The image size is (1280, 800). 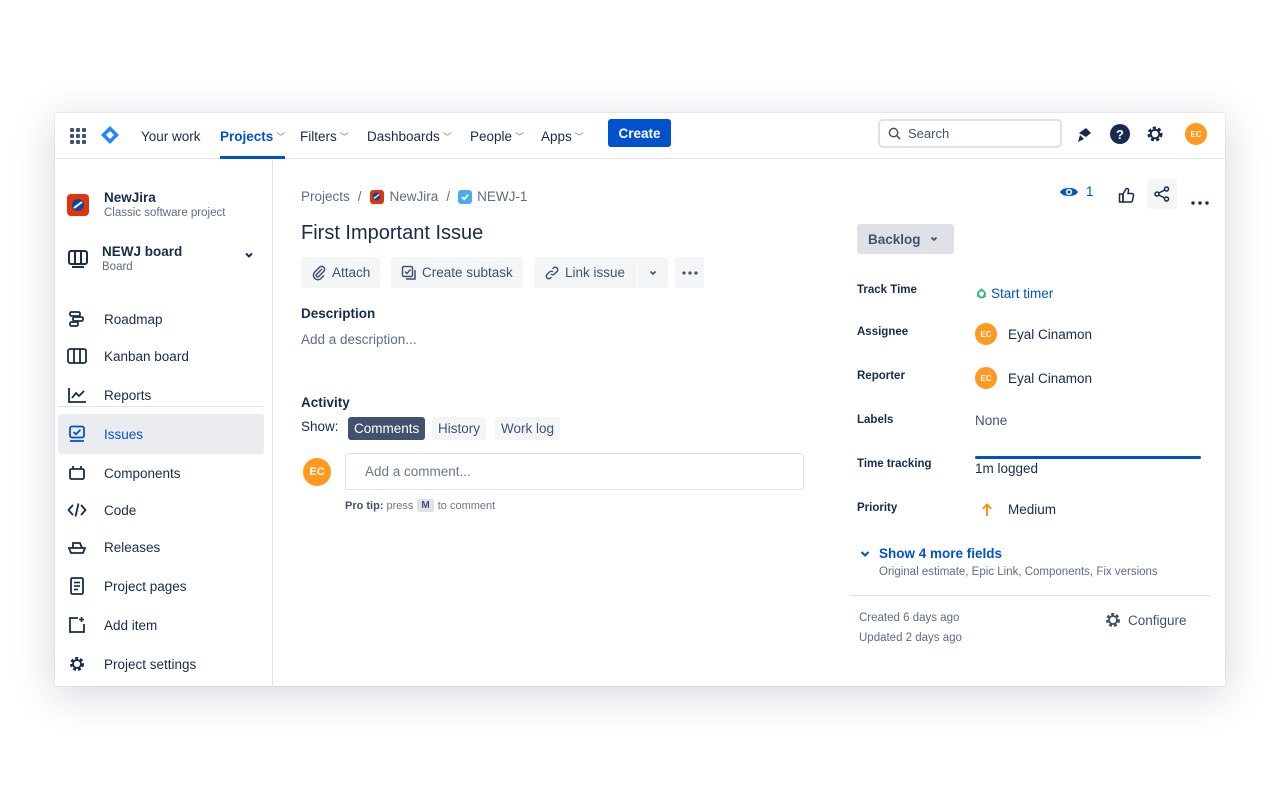 I want to click on components-icon, so click(x=77, y=473).